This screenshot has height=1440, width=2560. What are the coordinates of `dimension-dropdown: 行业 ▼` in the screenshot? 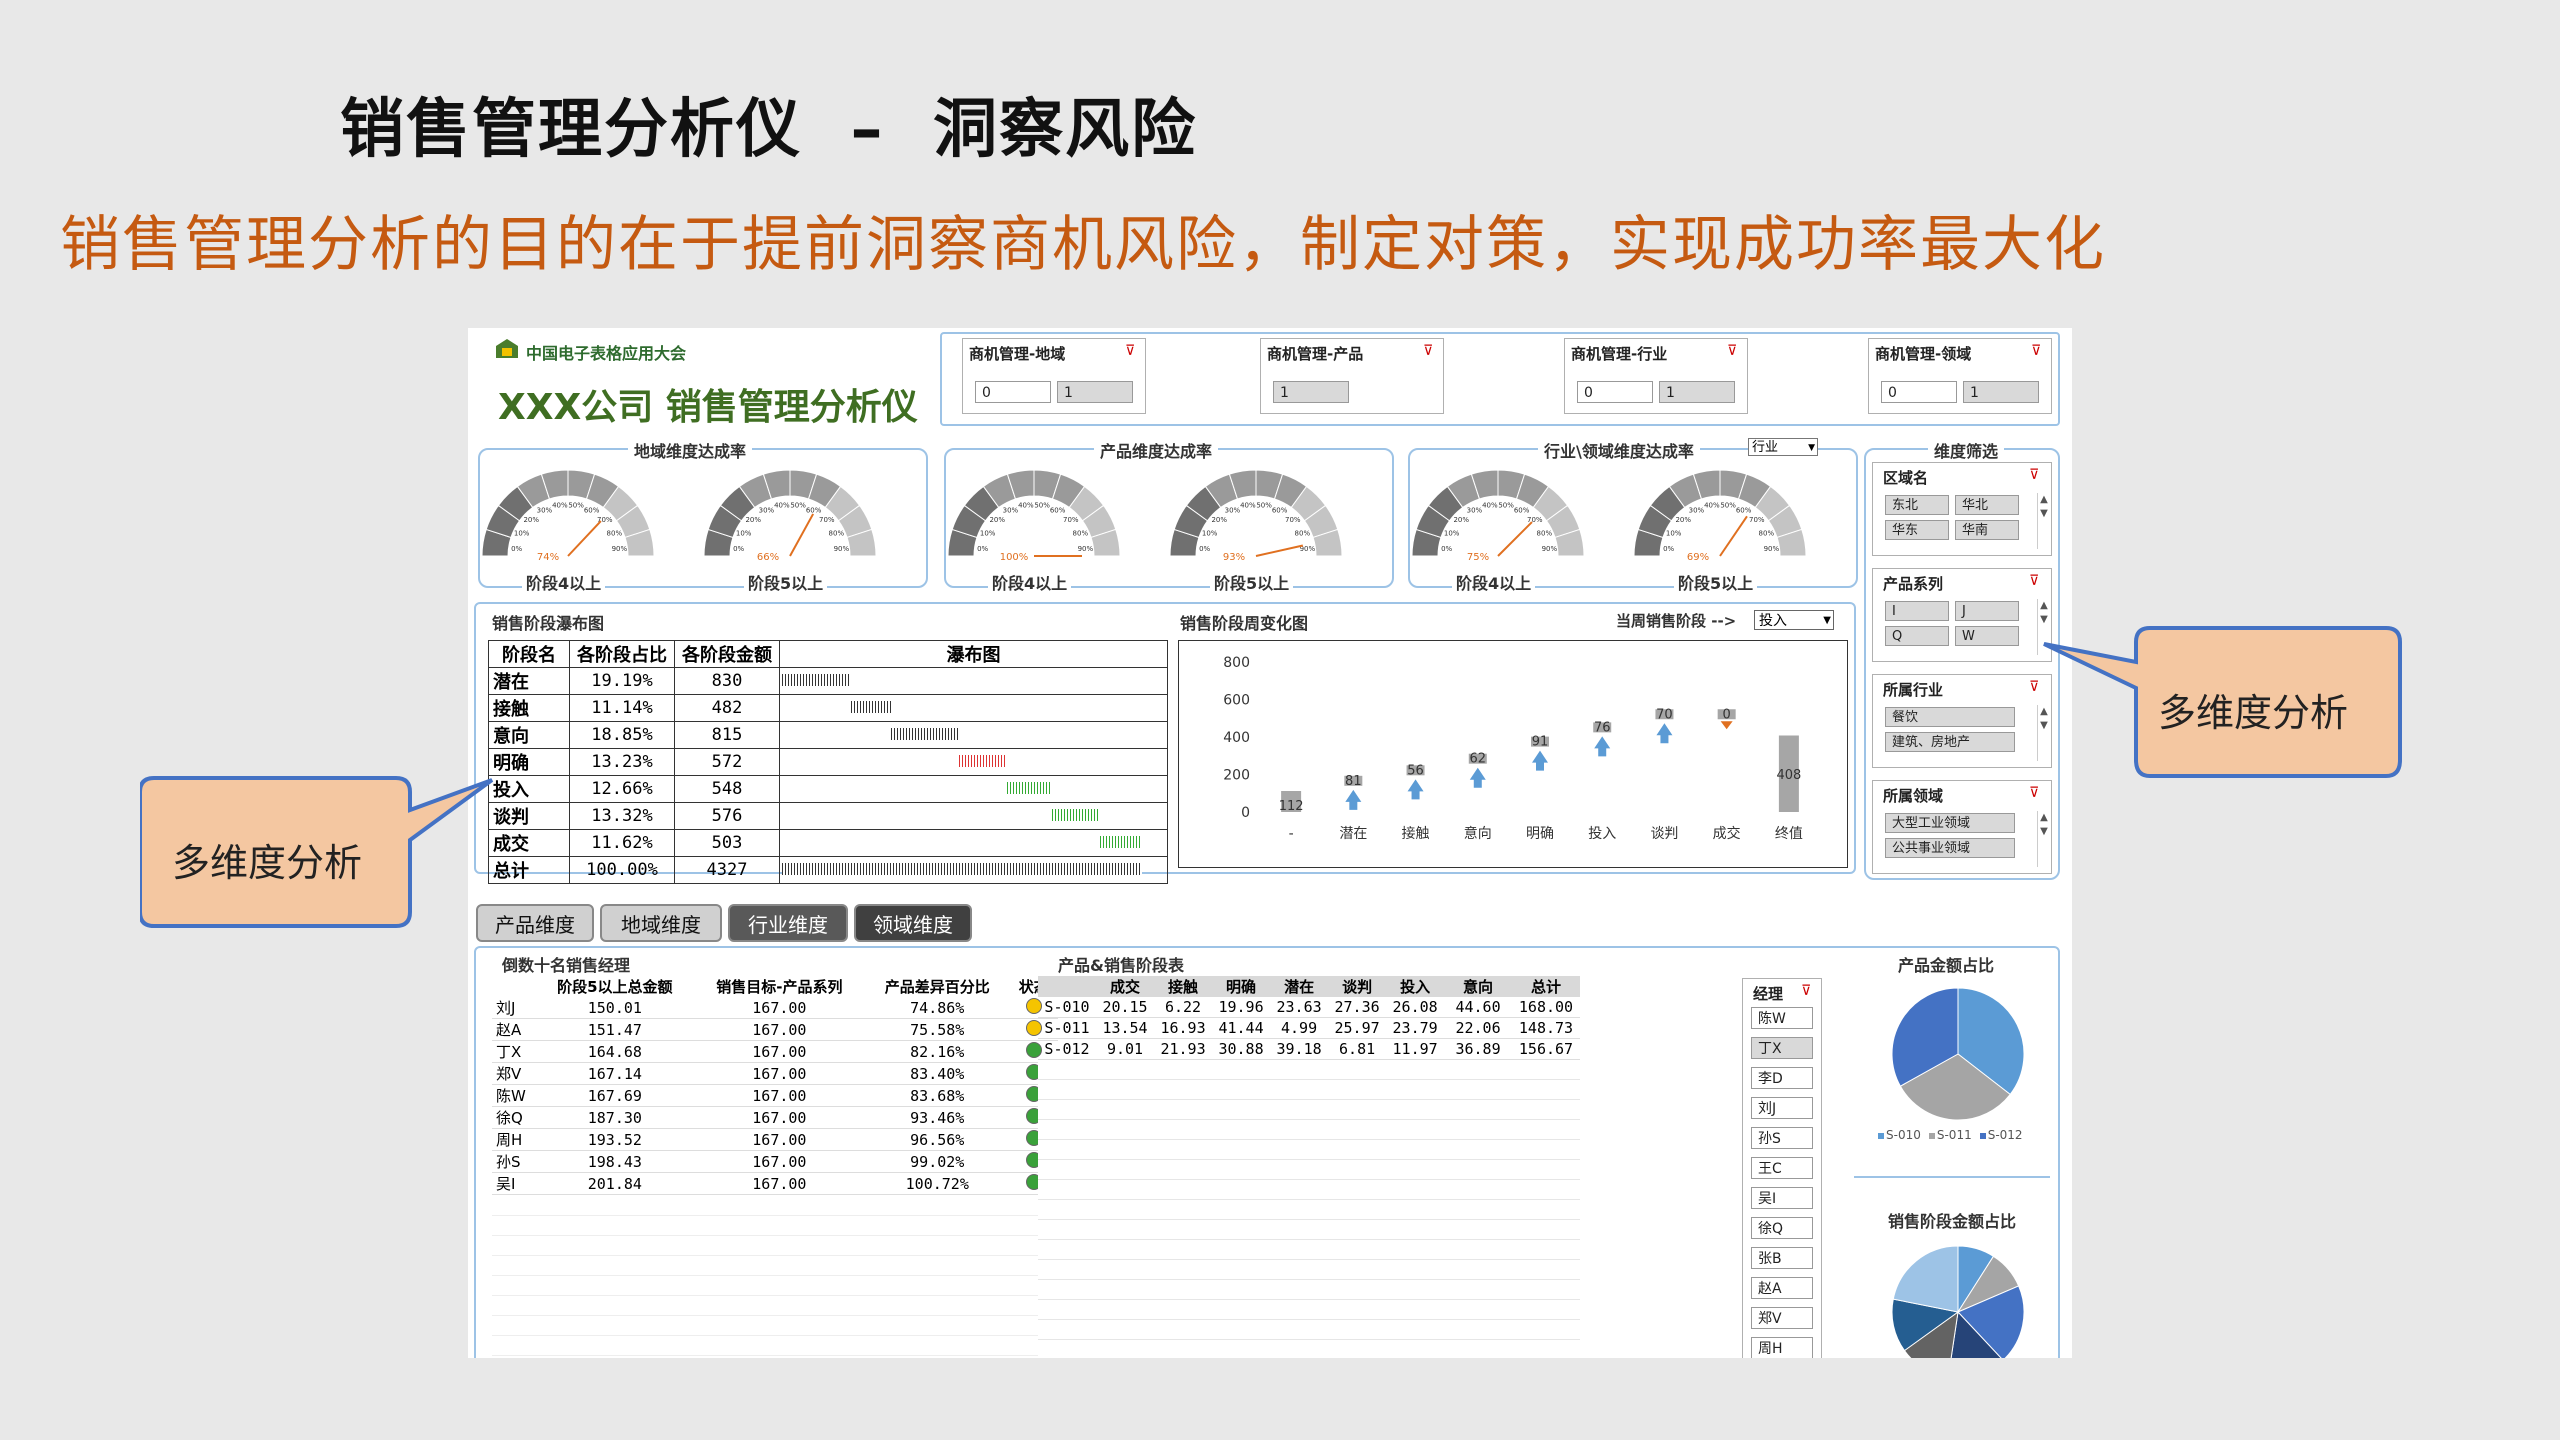 It's located at (1783, 447).